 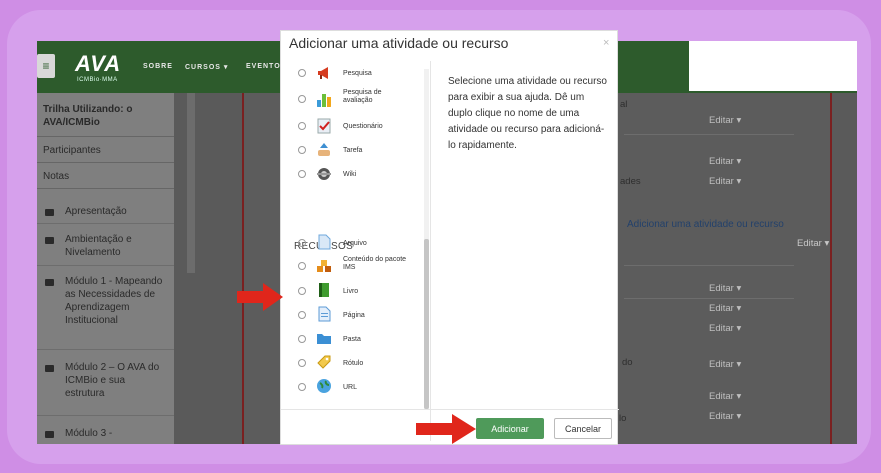 What do you see at coordinates (324, 100) in the screenshot?
I see `bar-chart-icon` at bounding box center [324, 100].